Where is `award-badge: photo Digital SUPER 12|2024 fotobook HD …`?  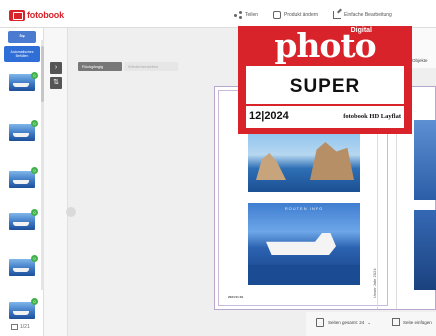 award-badge: photo Digital SUPER 12|2024 fotobook HD … is located at coordinates (325, 80).